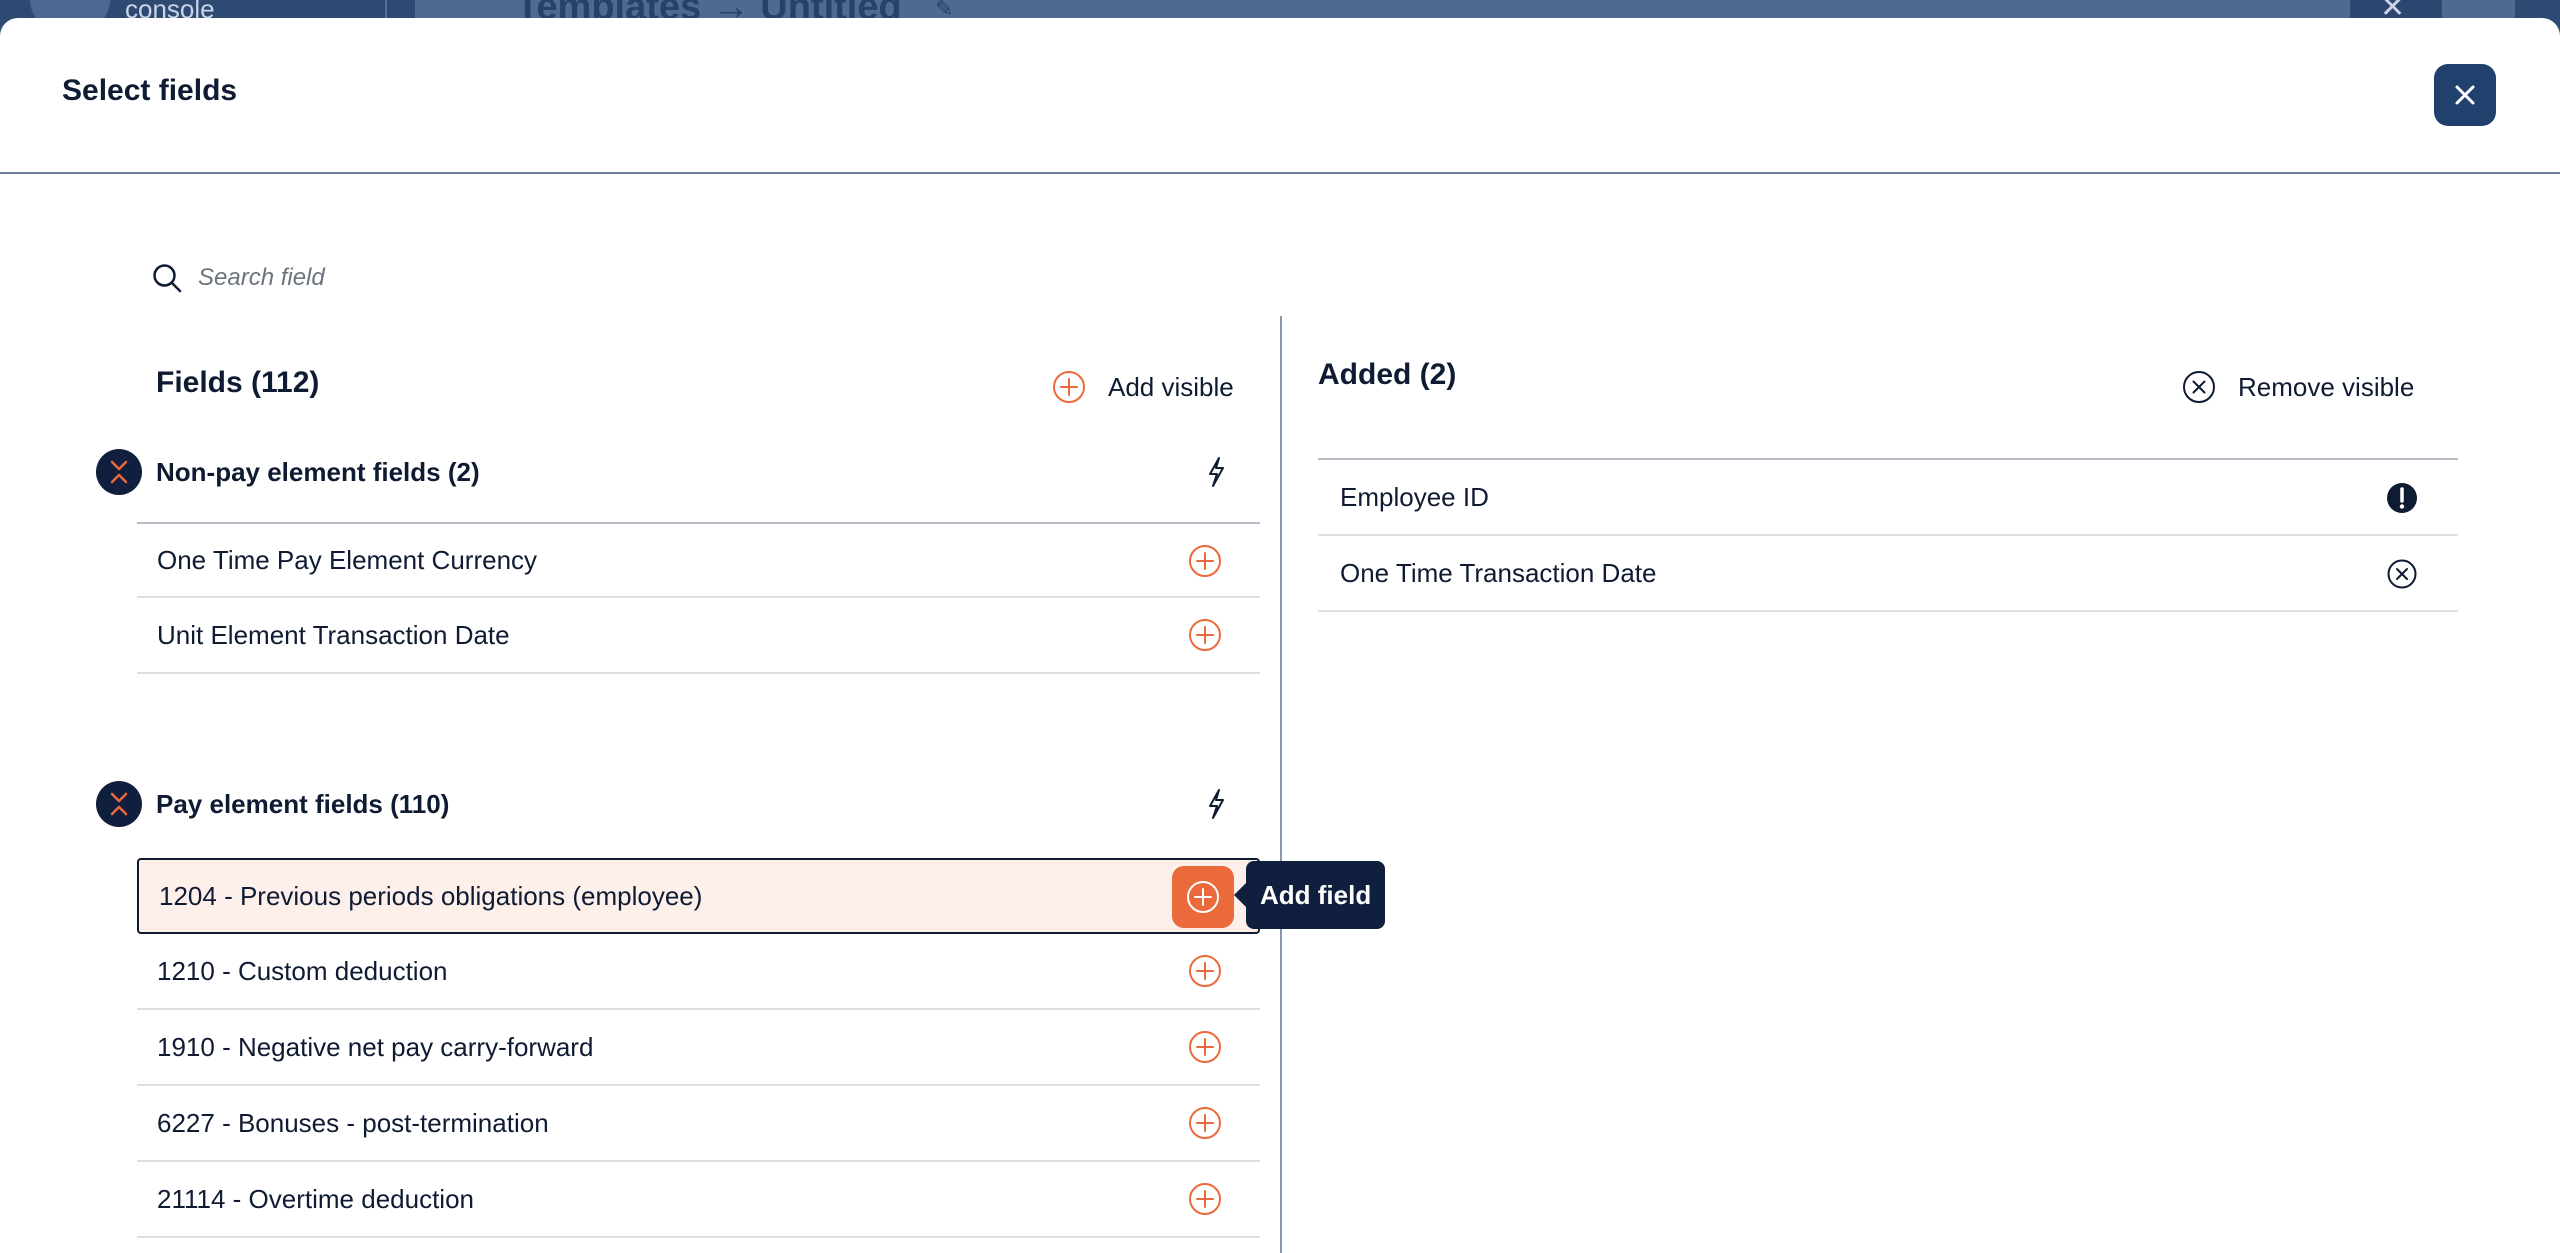 The width and height of the screenshot is (2560, 1253). Describe the element at coordinates (678, 804) in the screenshot. I see `group-header-pay: Pay element fields (110)` at that location.